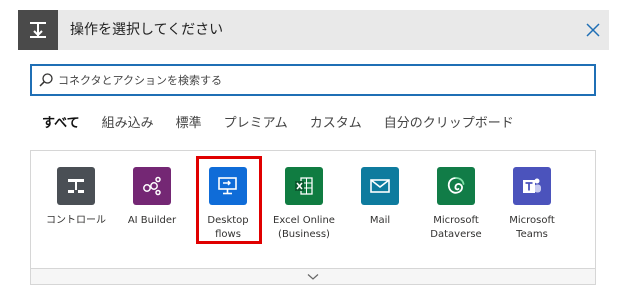 This screenshot has height=295, width=625. Describe the element at coordinates (61, 126) in the screenshot. I see `tab-all: すべて` at that location.